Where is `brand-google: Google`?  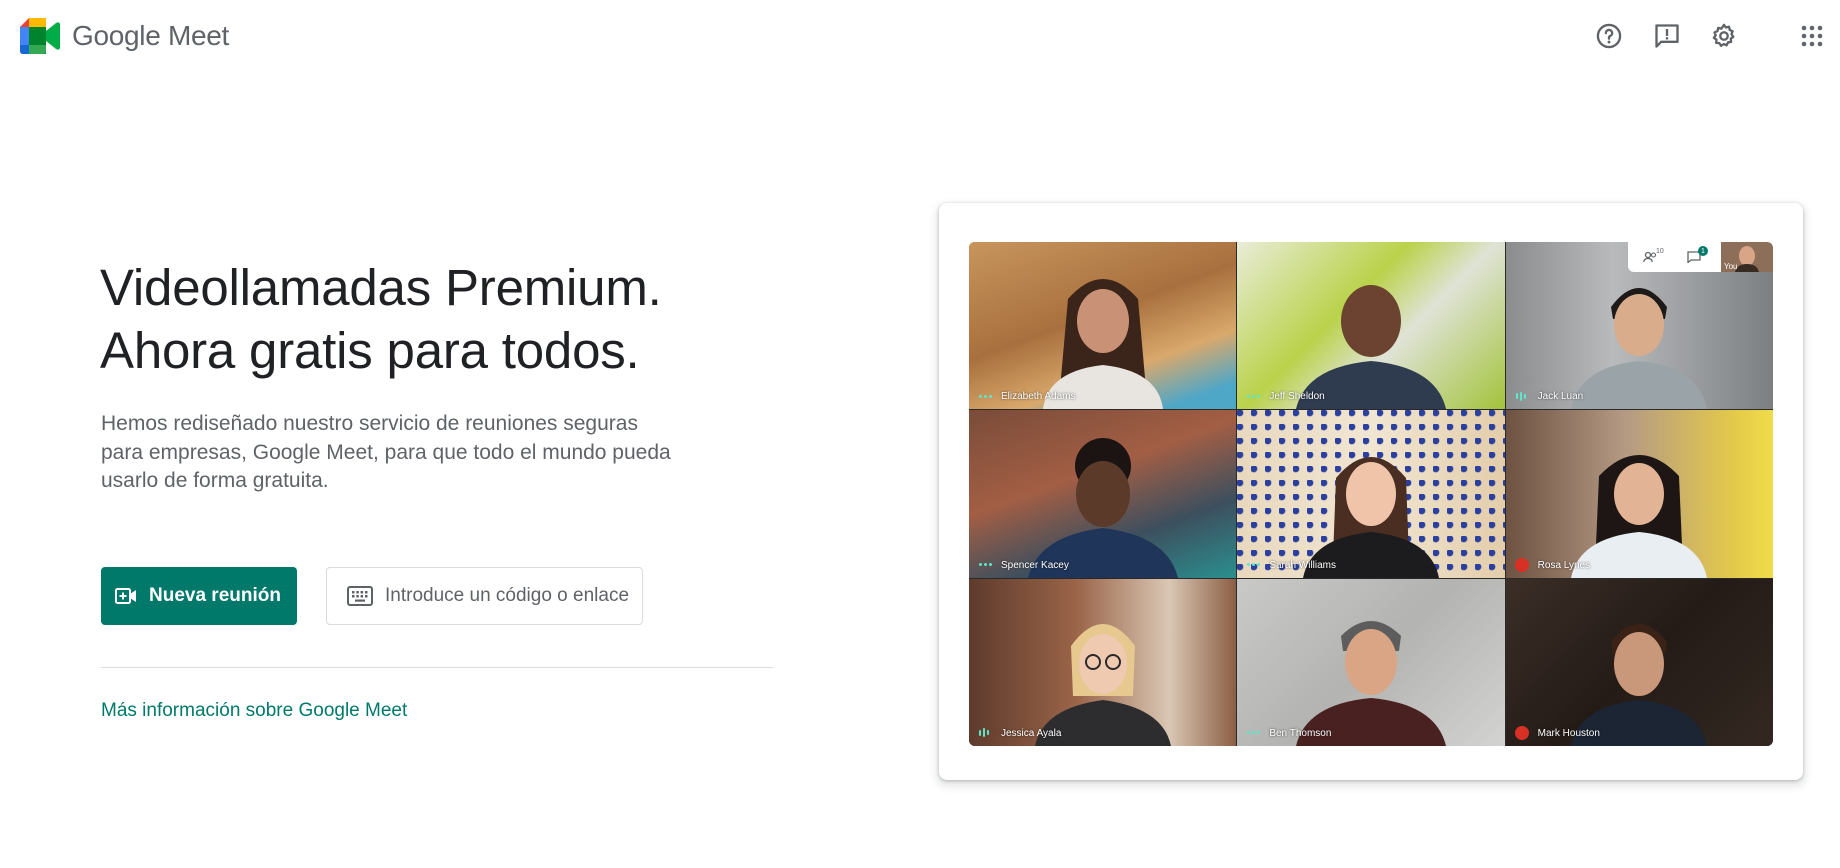 brand-google: Google is located at coordinates (116, 35).